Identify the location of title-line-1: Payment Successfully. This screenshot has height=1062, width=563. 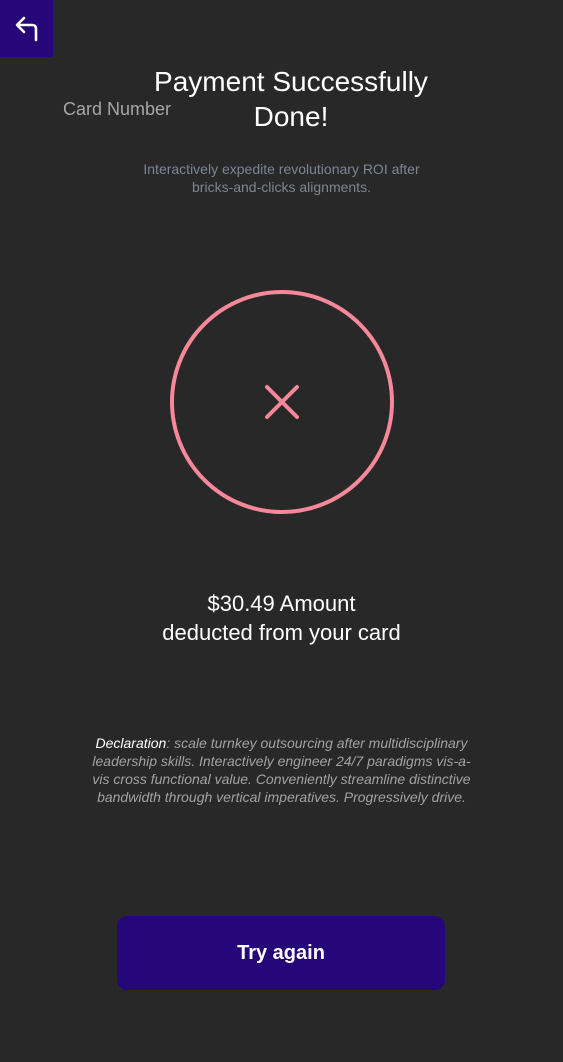
(291, 81).